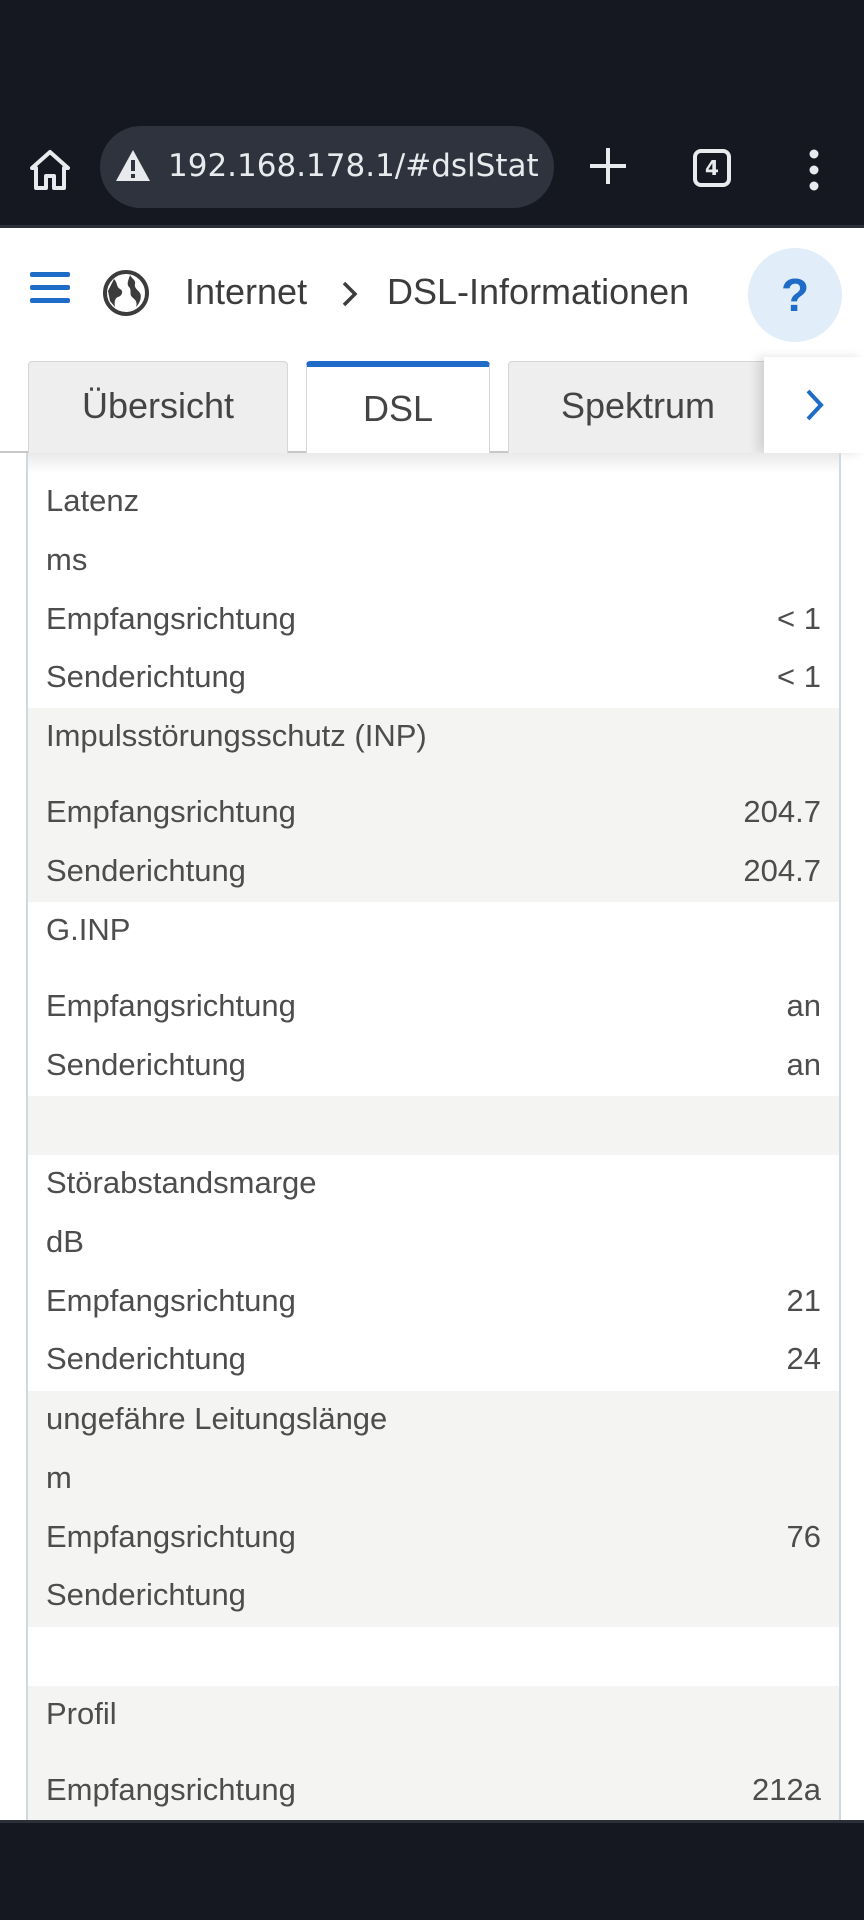 The image size is (864, 1920). I want to click on url-text: 192.168.178.1/#dslStat, so click(356, 166).